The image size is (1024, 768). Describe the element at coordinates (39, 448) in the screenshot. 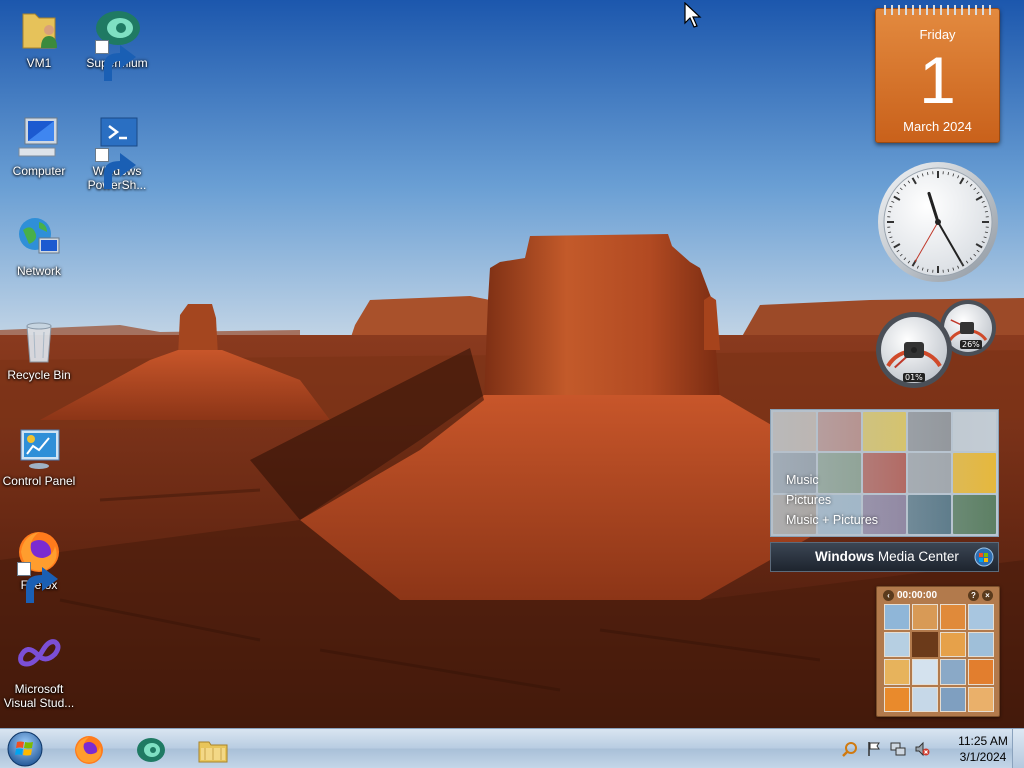

I see `control-panel-icon` at that location.